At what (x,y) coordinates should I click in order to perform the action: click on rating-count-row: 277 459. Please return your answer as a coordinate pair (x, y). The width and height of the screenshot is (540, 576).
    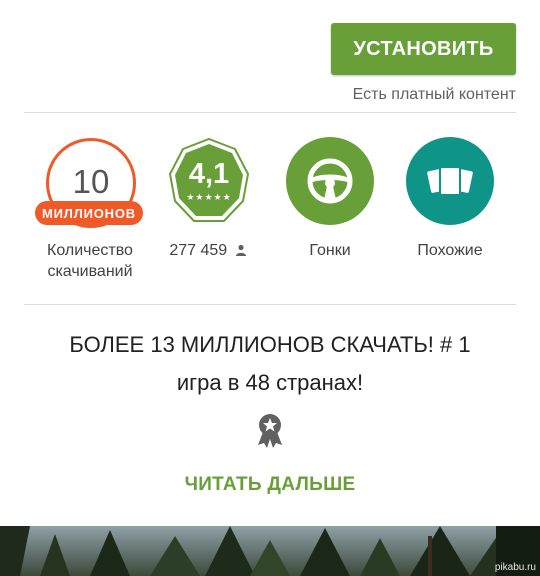
    Looking at the image, I should click on (208, 250).